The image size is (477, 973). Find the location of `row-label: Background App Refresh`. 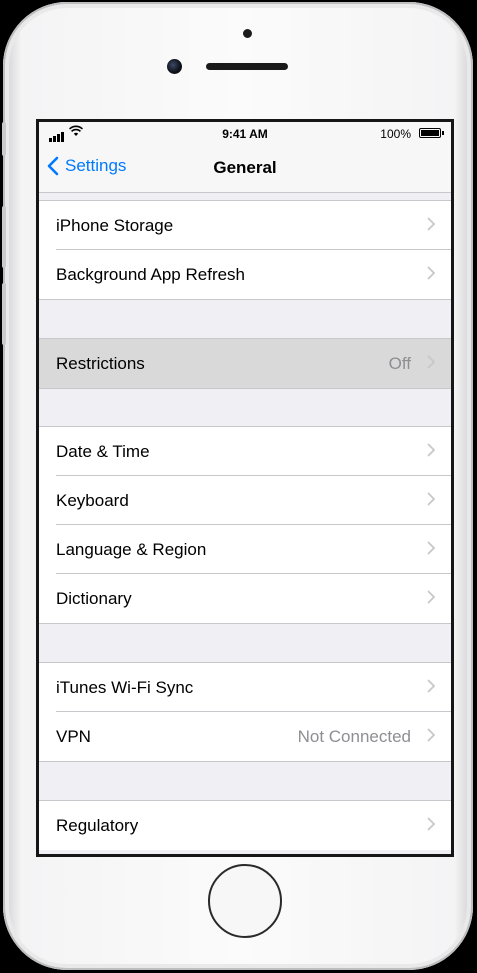

row-label: Background App Refresh is located at coordinates (151, 274).